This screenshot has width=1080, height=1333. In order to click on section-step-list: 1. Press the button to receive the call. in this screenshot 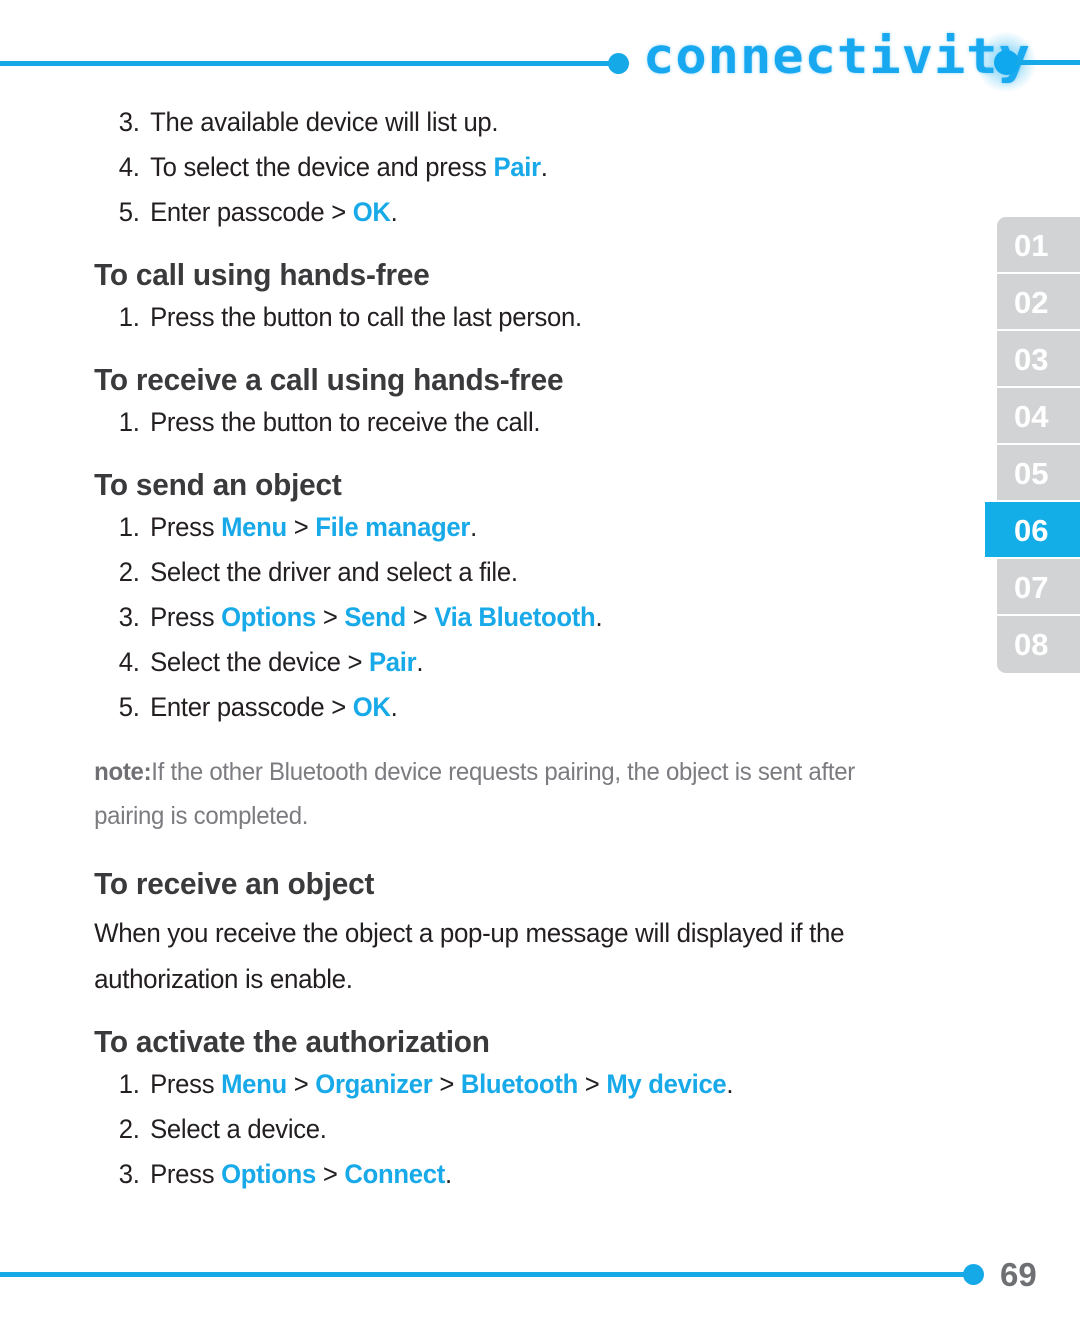, I will do `click(480, 422)`.